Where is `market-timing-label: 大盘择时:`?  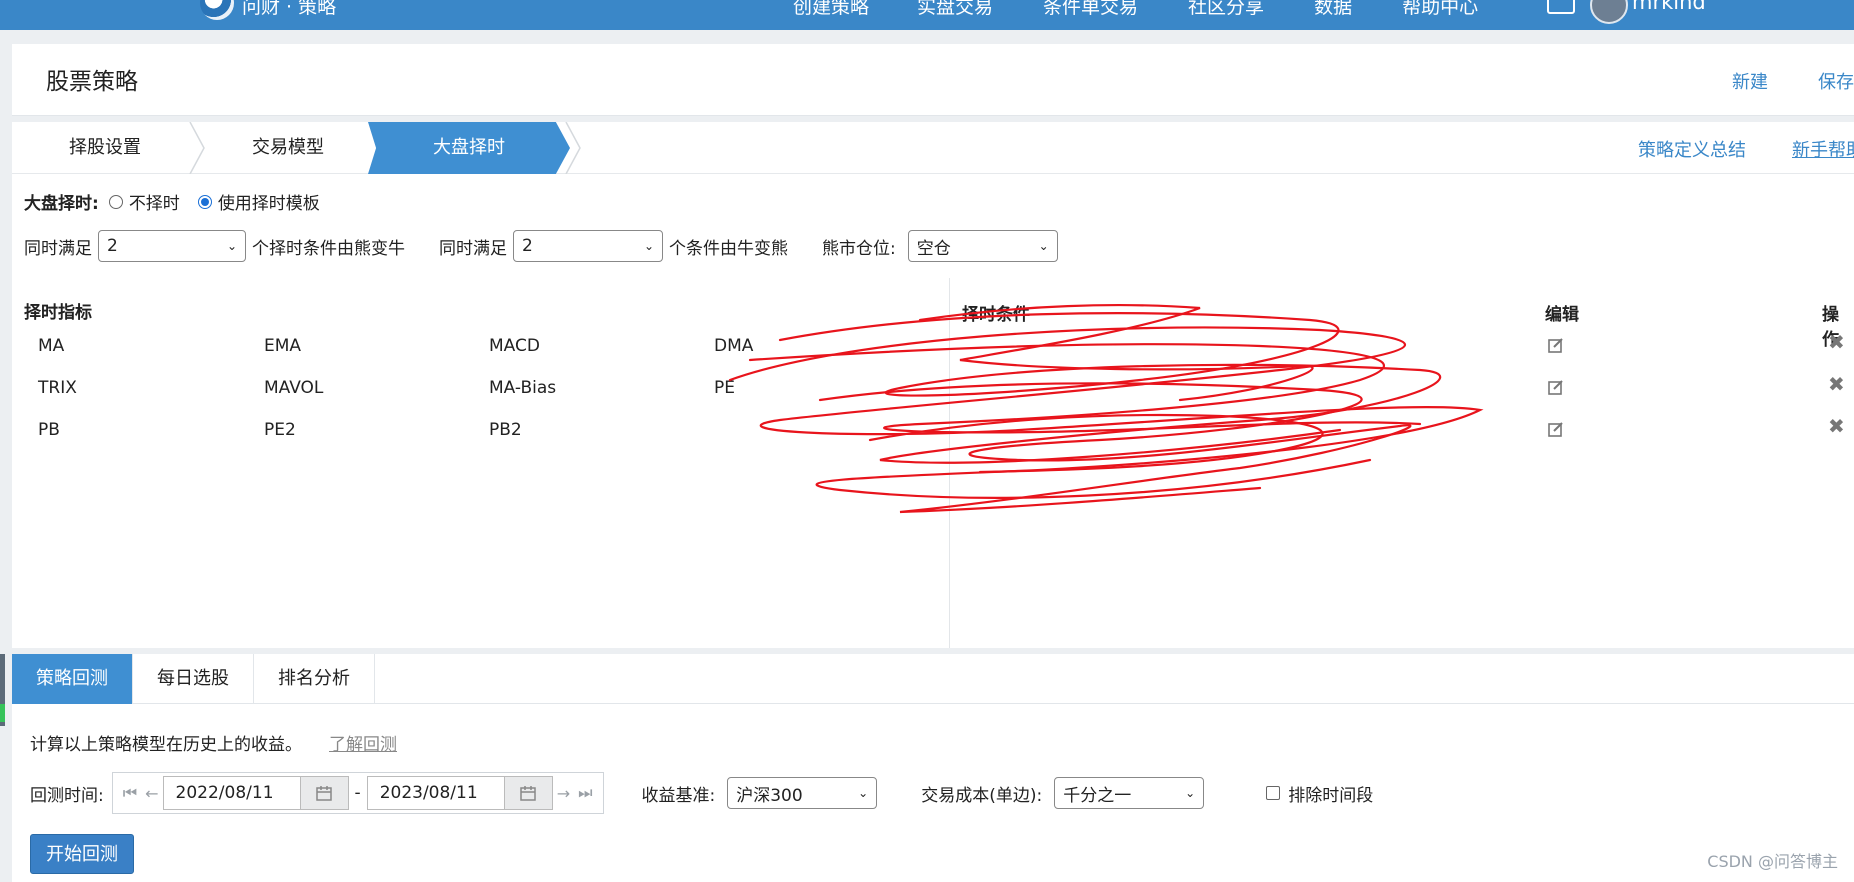 market-timing-label: 大盘择时: is located at coordinates (61, 204).